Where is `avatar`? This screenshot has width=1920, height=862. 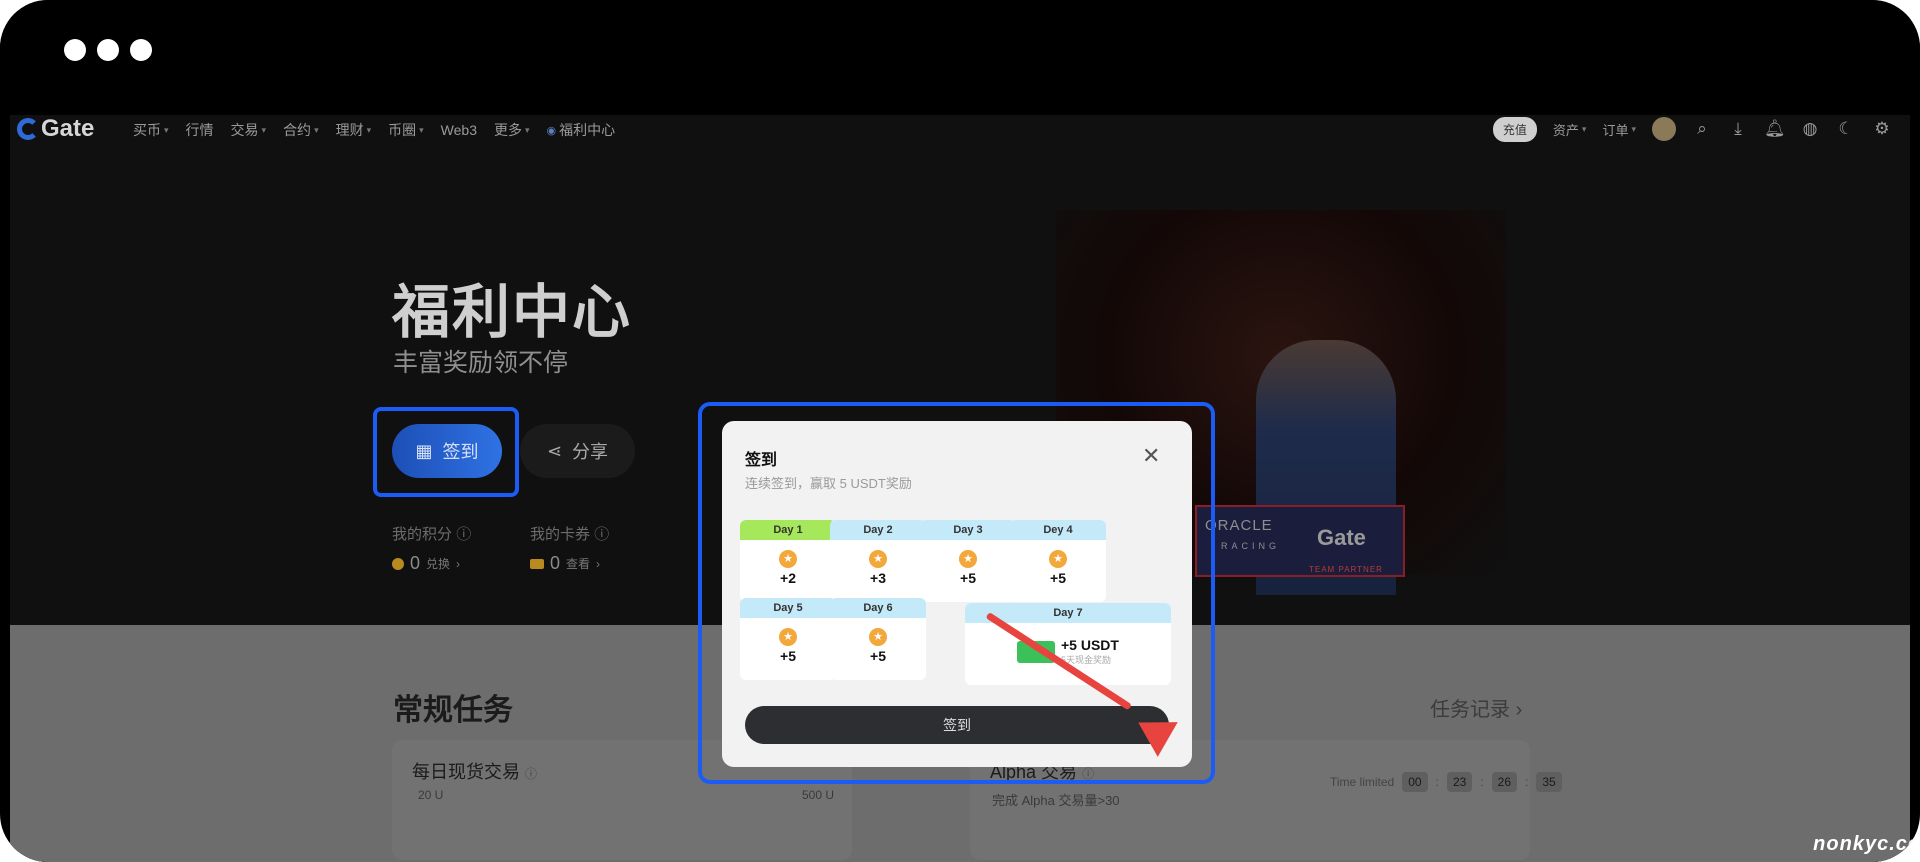
avatar is located at coordinates (1664, 129).